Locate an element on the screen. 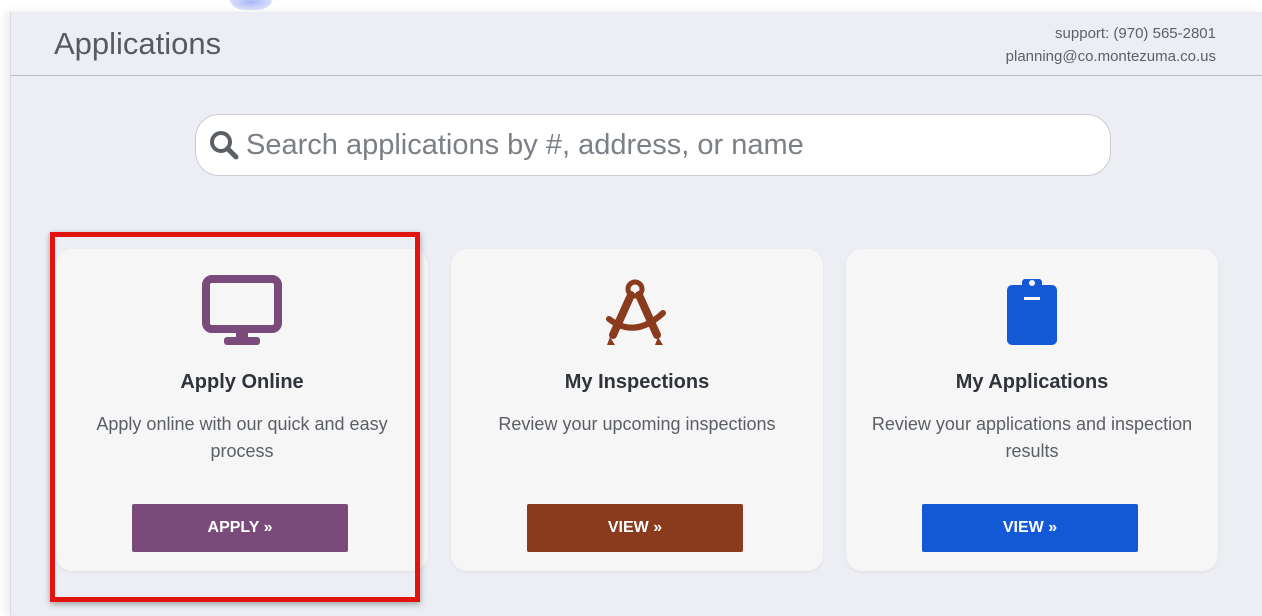 Image resolution: width=1262 pixels, height=616 pixels. top-strip is located at coordinates (631, 6).